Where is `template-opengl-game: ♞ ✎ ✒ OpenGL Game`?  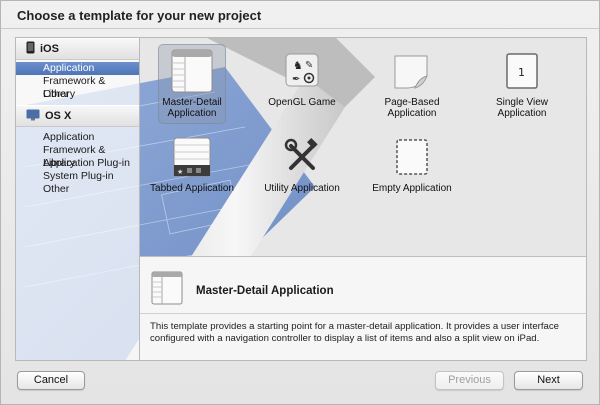 template-opengl-game: ♞ ✎ ✒ OpenGL Game is located at coordinates (302, 83).